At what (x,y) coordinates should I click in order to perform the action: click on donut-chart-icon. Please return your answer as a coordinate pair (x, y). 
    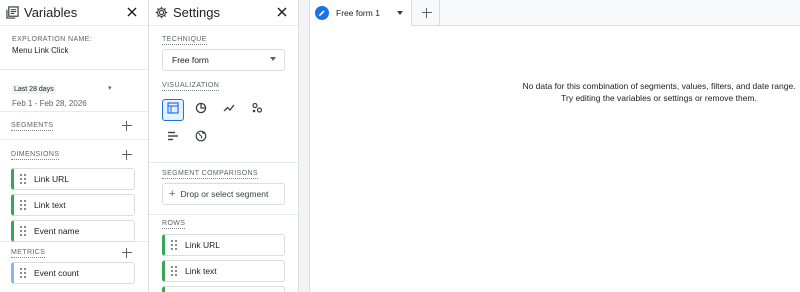
    Looking at the image, I should click on (201, 110).